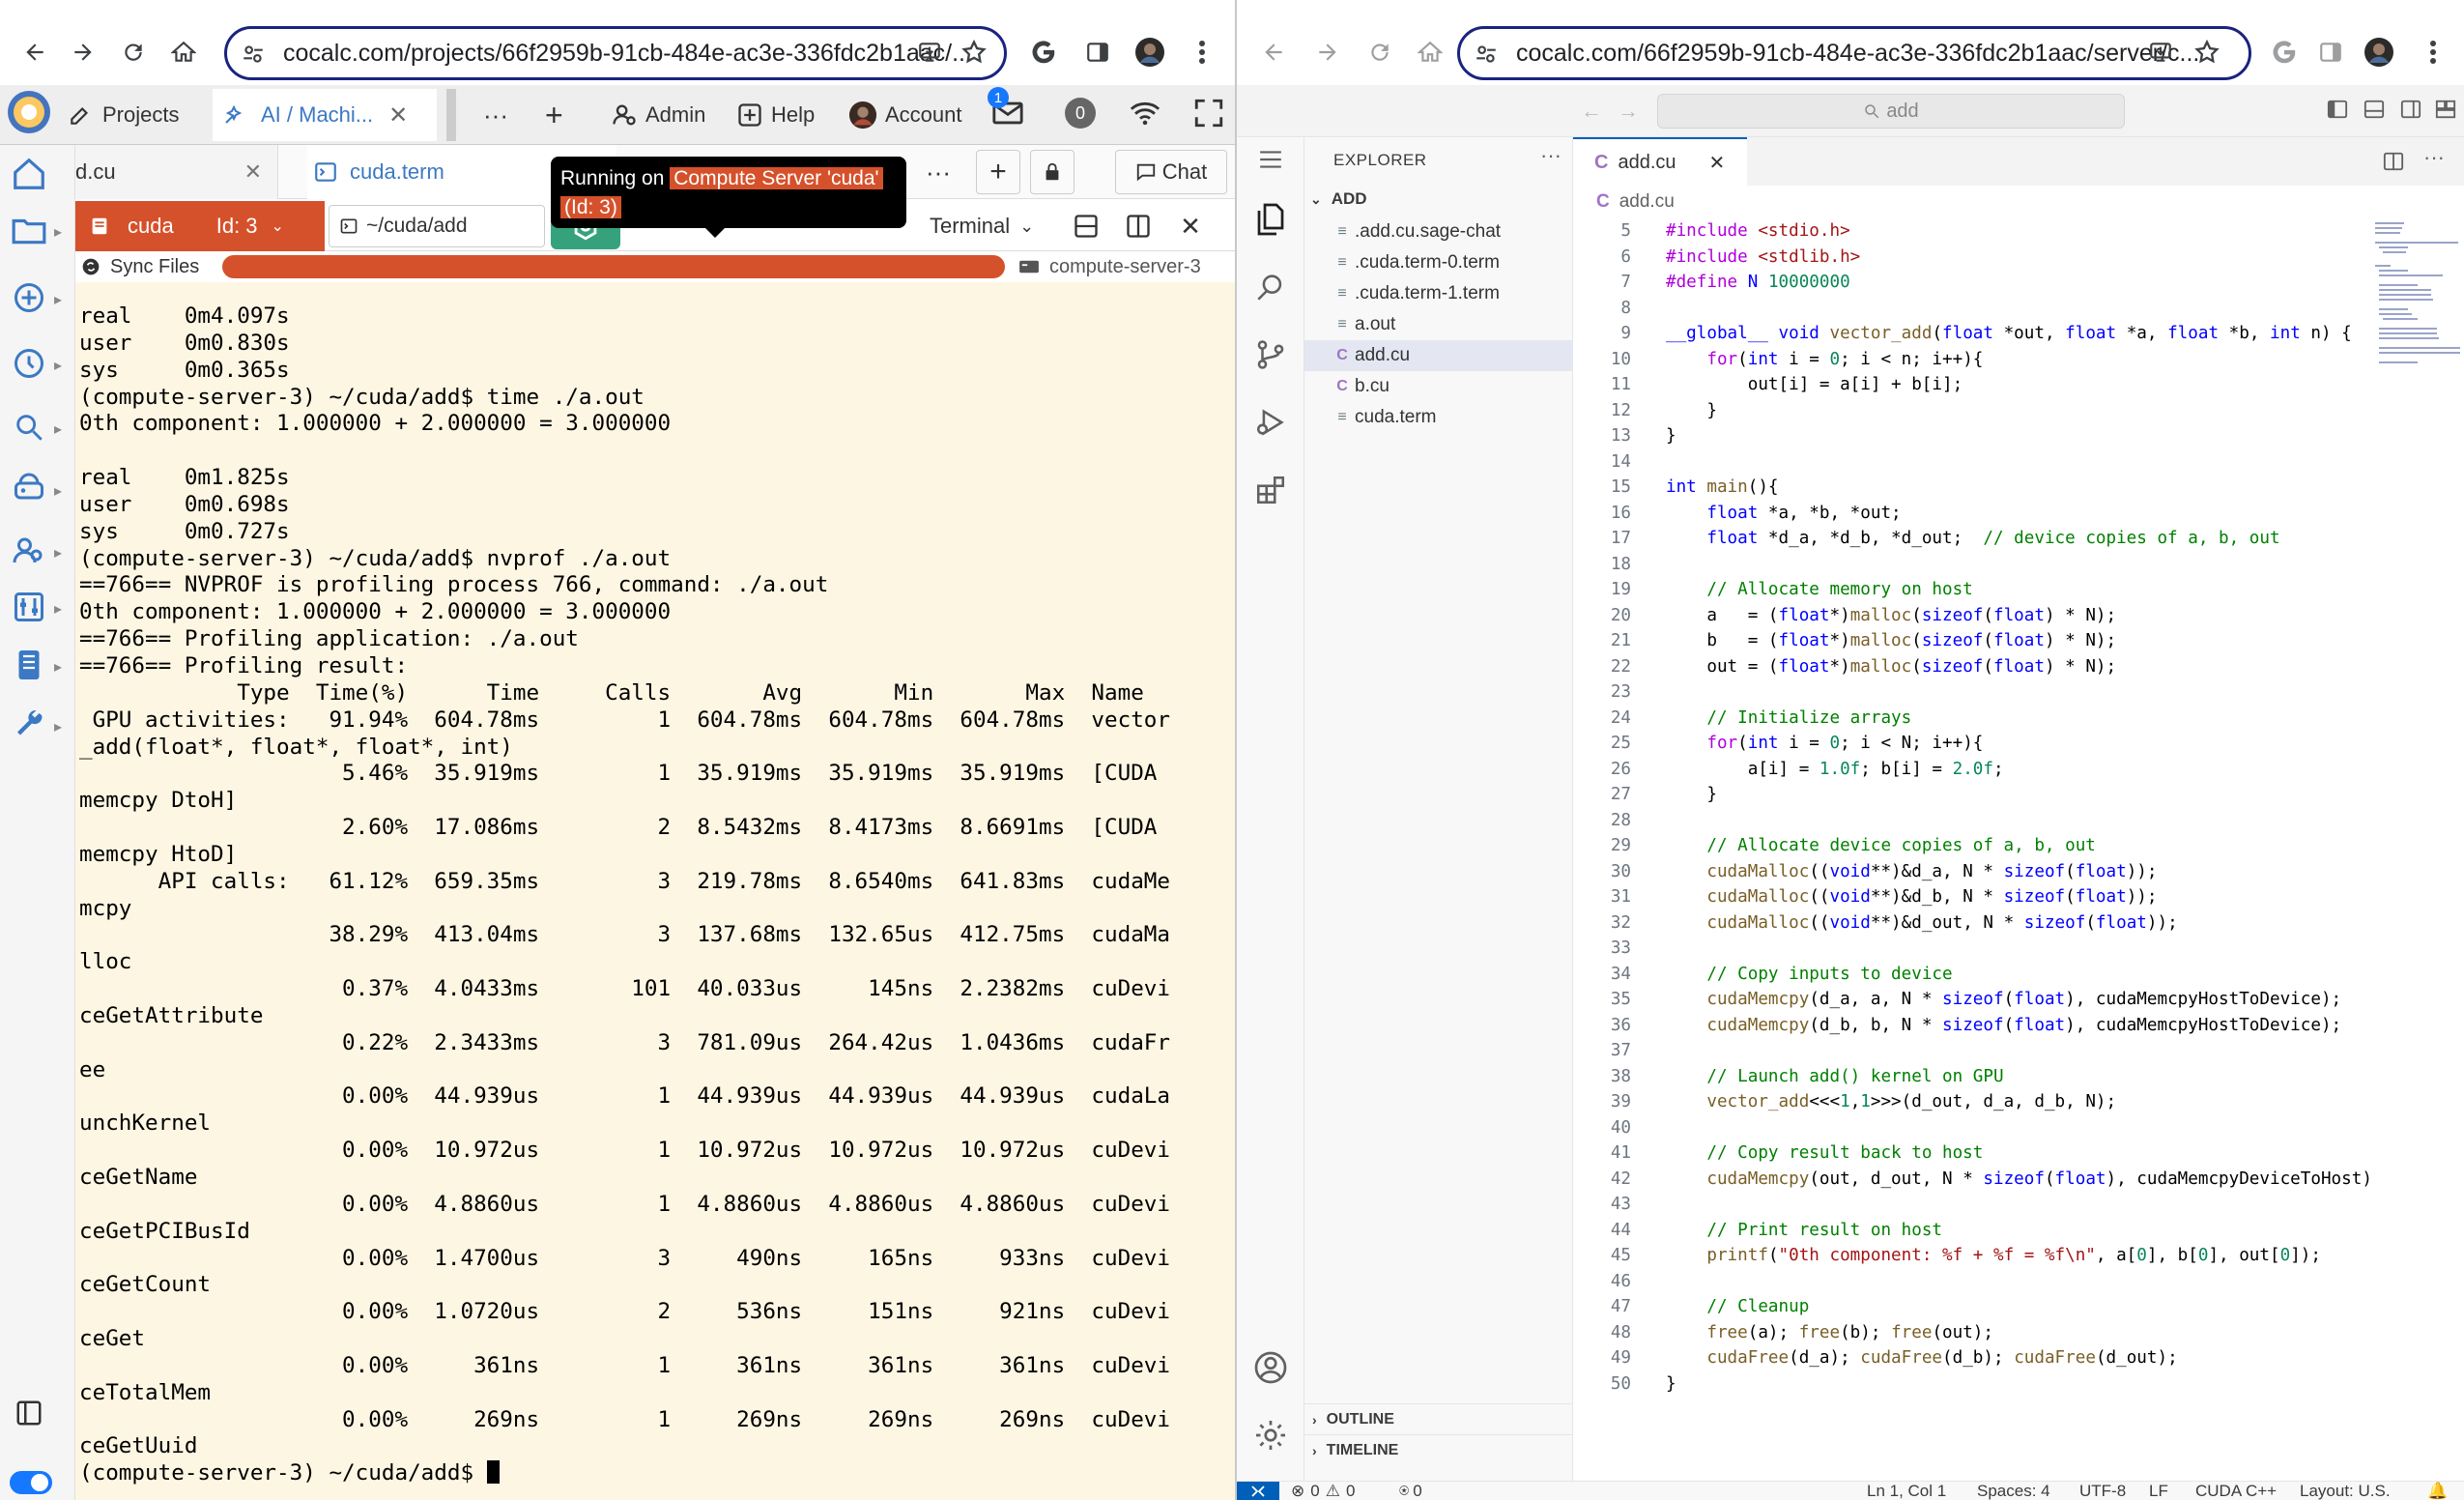 The width and height of the screenshot is (2464, 1500). I want to click on file-tab-add-cu: d.cu ✕, so click(176, 172).